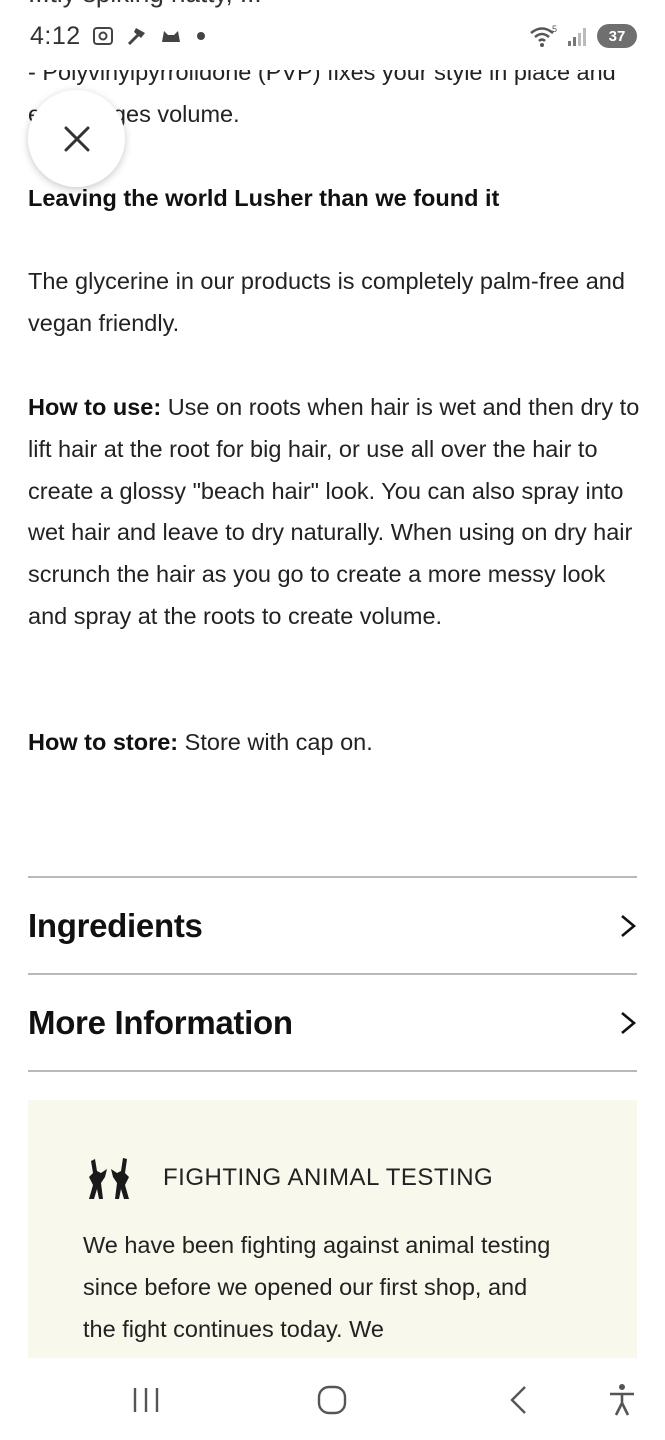 The image size is (665, 1440). Describe the element at coordinates (109, 1178) in the screenshot. I see `hares-icon` at that location.